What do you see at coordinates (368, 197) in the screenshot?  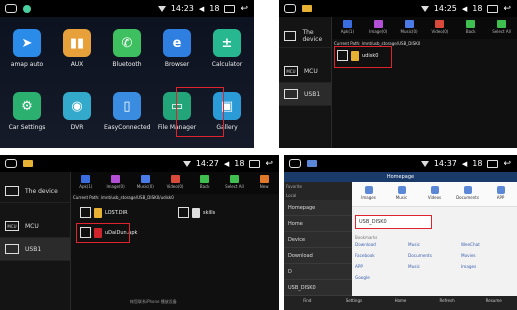 I see `category-label: Images` at bounding box center [368, 197].